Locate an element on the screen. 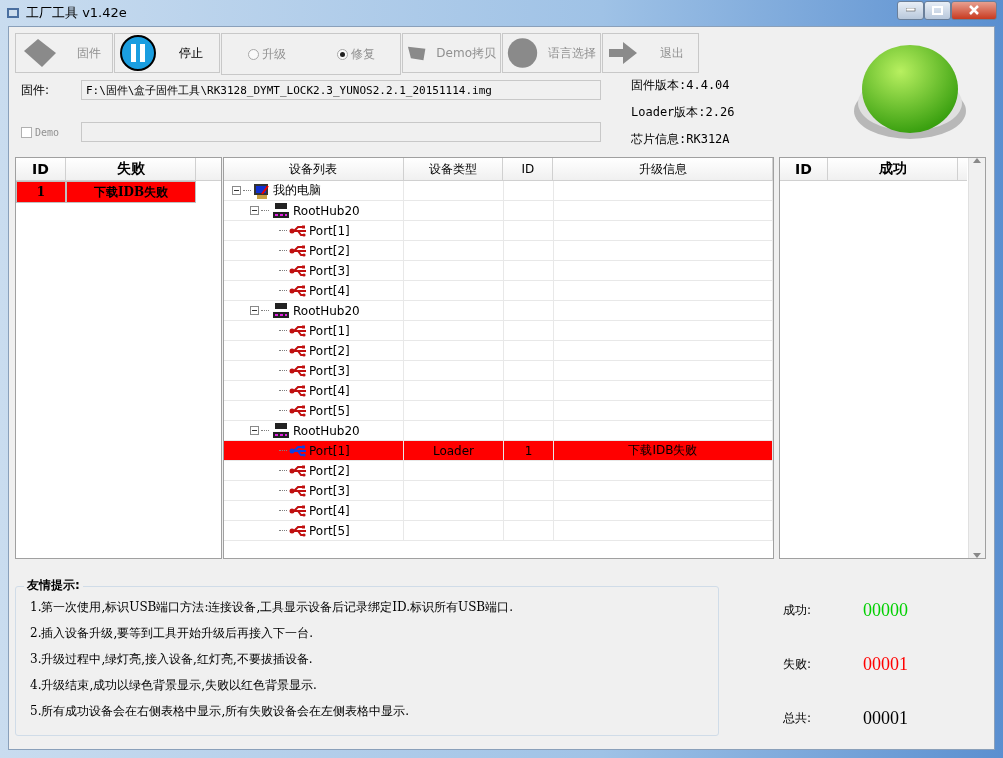 The image size is (1003, 758). column-header: 设备列表 is located at coordinates (314, 169).